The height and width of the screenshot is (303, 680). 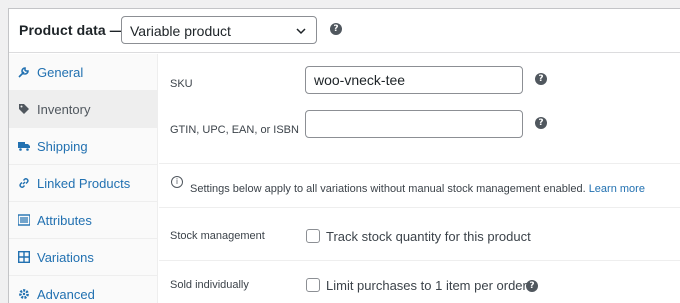 What do you see at coordinates (23, 72) in the screenshot?
I see `wrench-icon` at bounding box center [23, 72].